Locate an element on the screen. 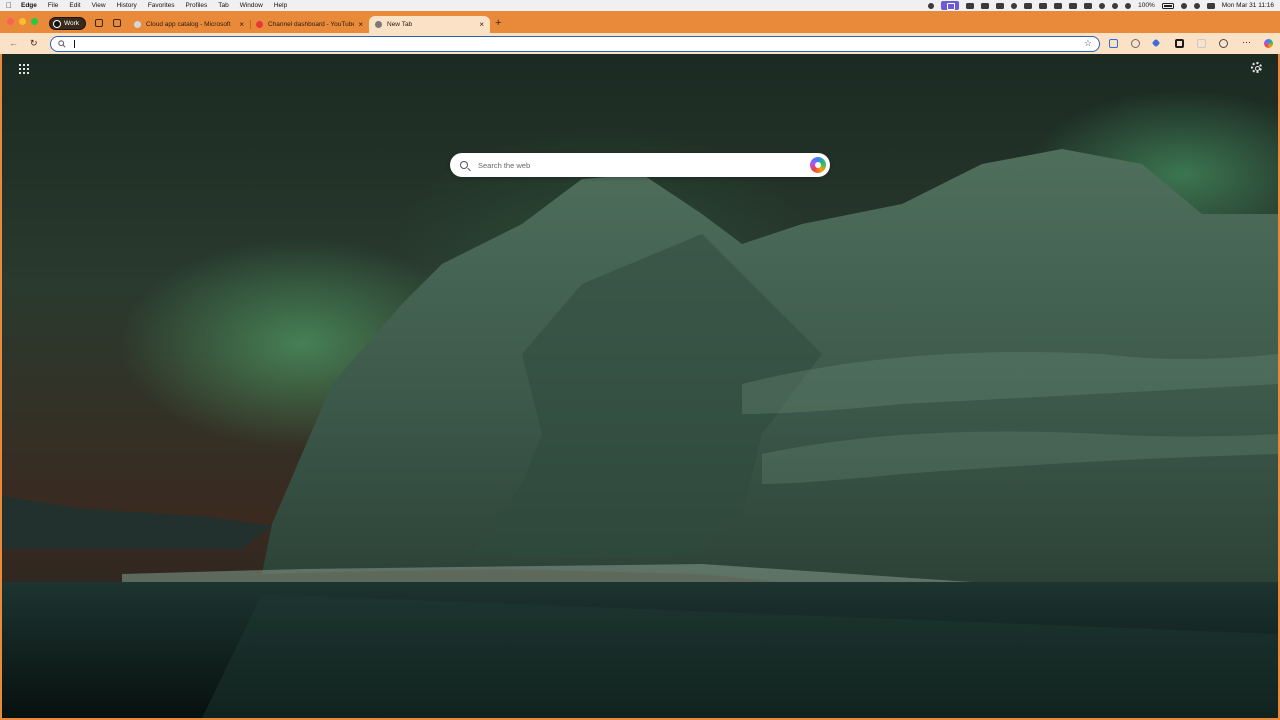 This screenshot has height=720, width=1280. more-menu-icon: ⋯ is located at coordinates (1246, 42).